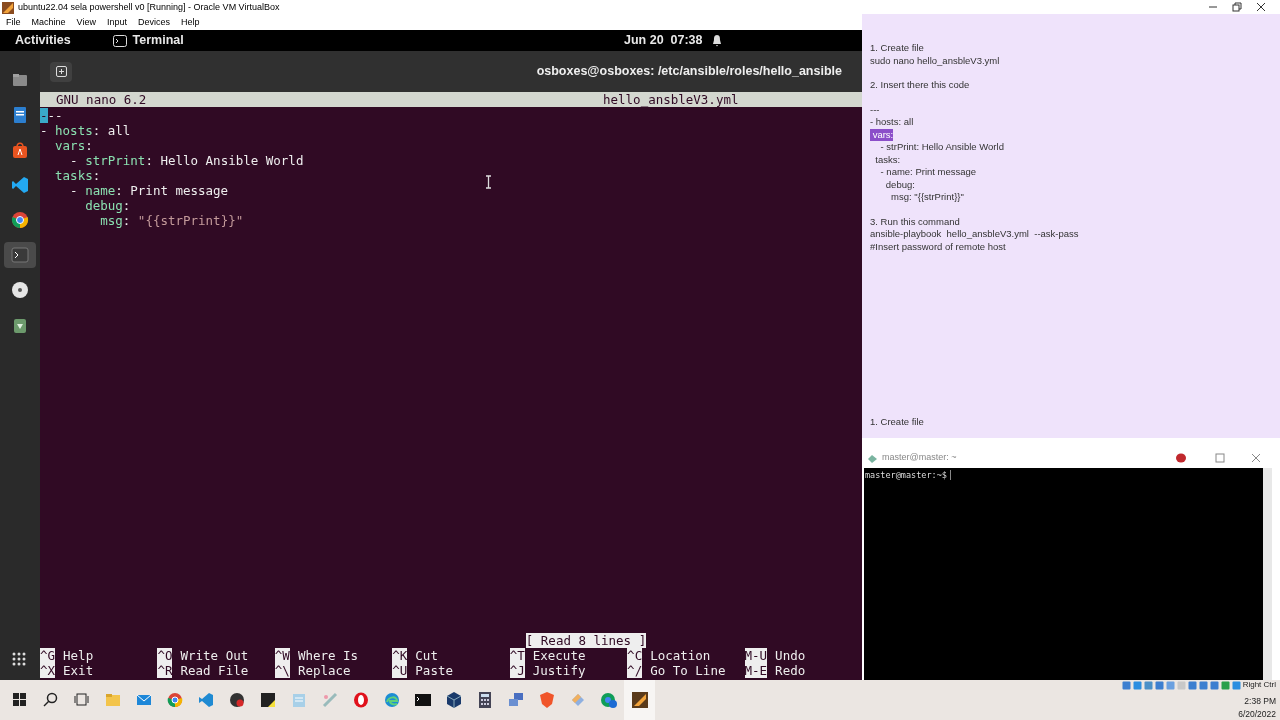 Image resolution: width=1280 pixels, height=720 pixels. Describe the element at coordinates (671, 99) in the screenshot. I see `file-name: hello_ansbleV3.yml` at that location.